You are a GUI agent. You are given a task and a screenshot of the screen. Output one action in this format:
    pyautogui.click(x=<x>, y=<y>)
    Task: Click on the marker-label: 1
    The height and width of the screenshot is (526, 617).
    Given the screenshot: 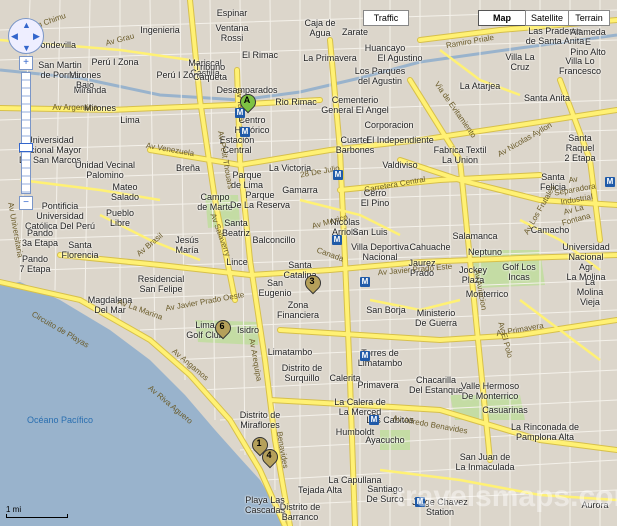 What is the action you would take?
    pyautogui.click(x=259, y=443)
    